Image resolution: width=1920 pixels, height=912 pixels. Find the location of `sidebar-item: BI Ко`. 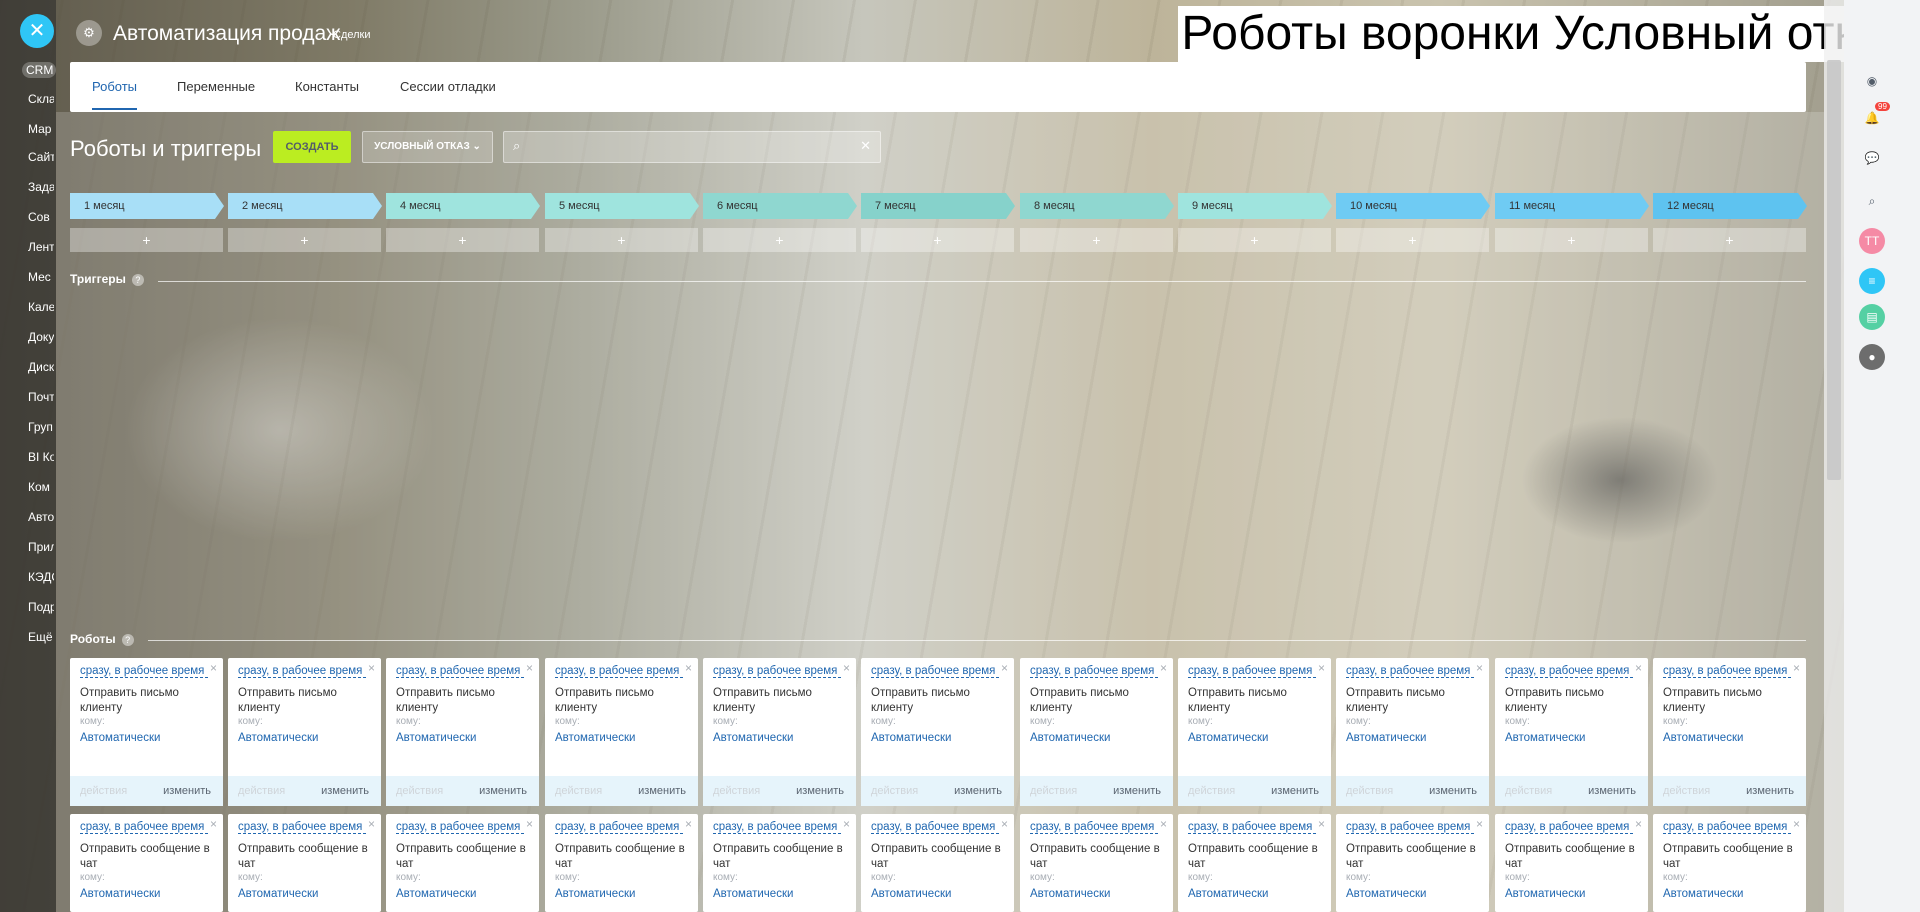

sidebar-item: BI Ко is located at coordinates (41, 457).